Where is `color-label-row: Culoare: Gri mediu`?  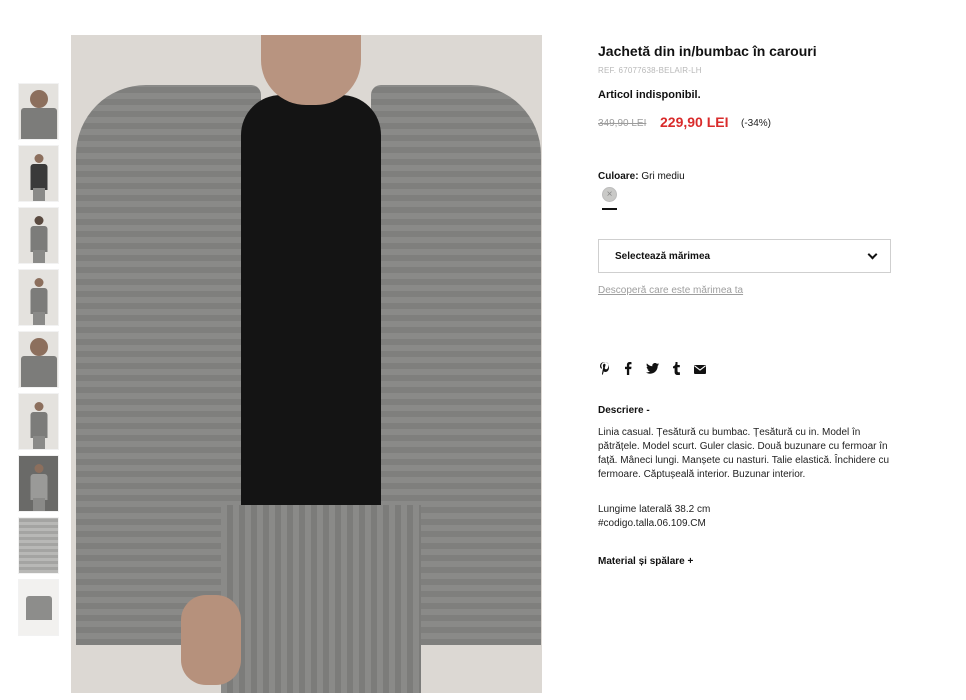 color-label-row: Culoare: Gri mediu is located at coordinates (641, 176).